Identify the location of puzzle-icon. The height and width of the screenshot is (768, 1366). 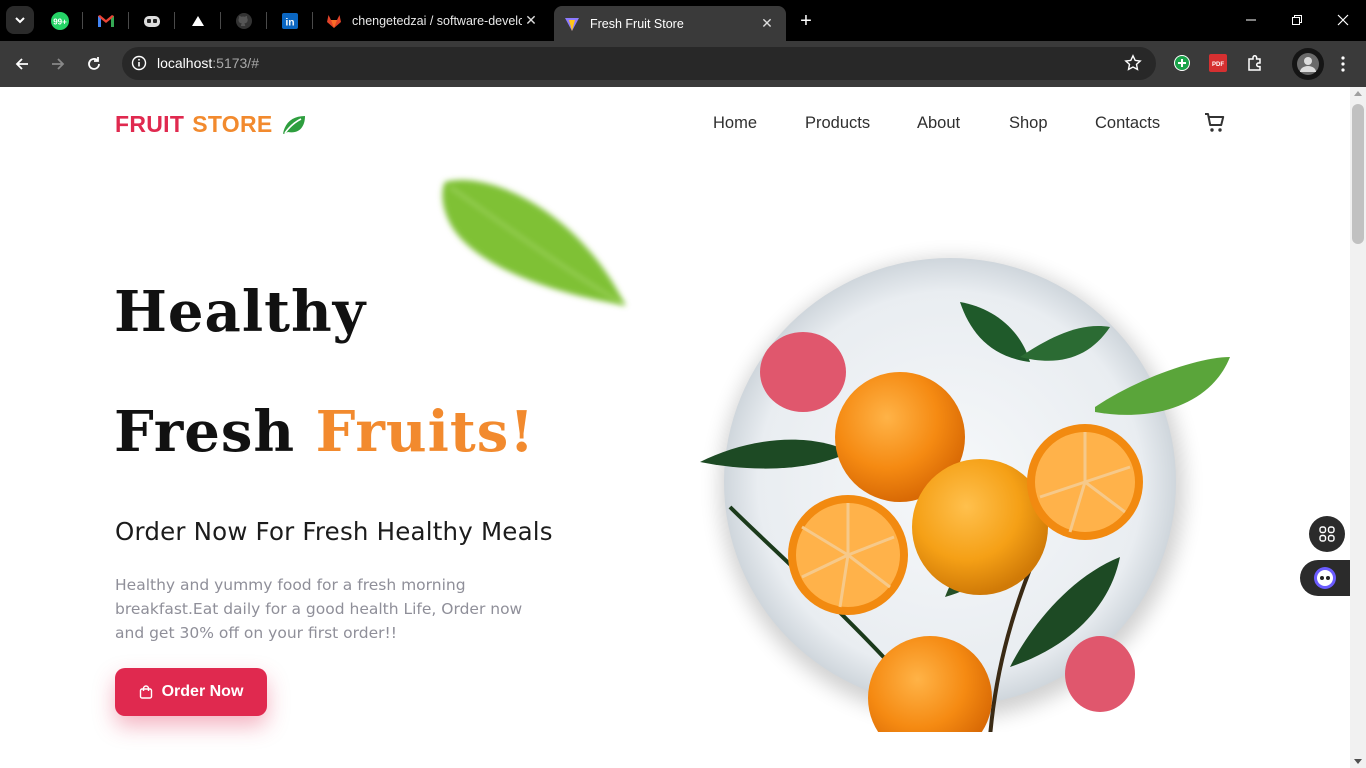
(1254, 62).